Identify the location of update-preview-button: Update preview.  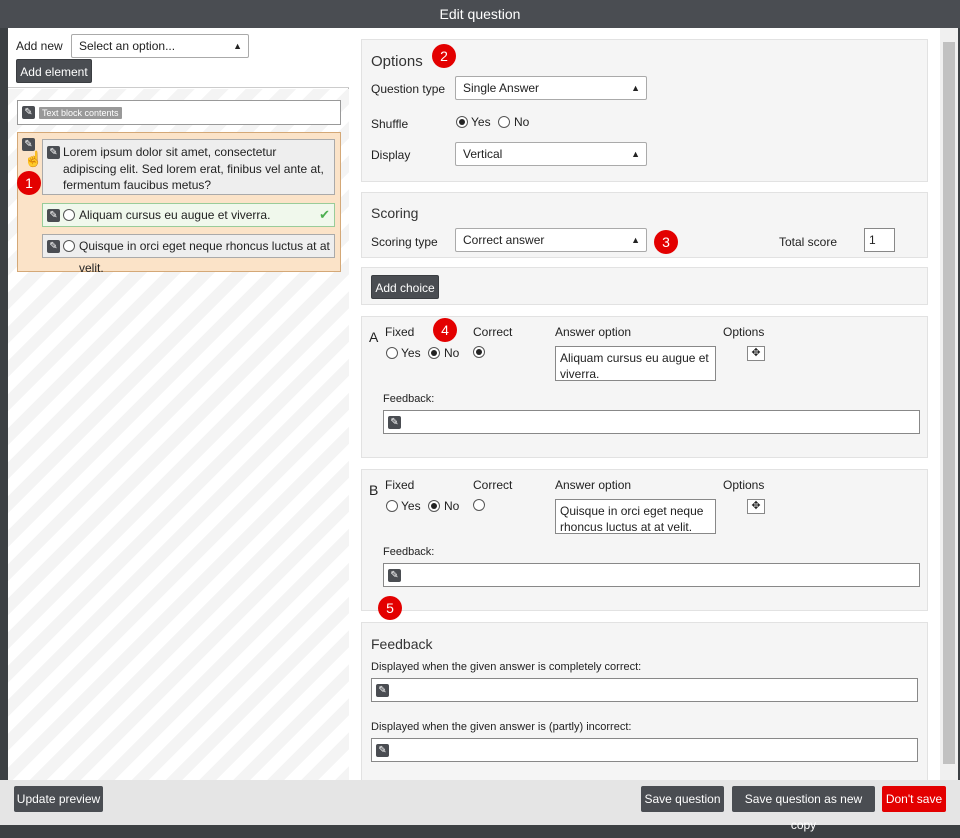
(58, 799).